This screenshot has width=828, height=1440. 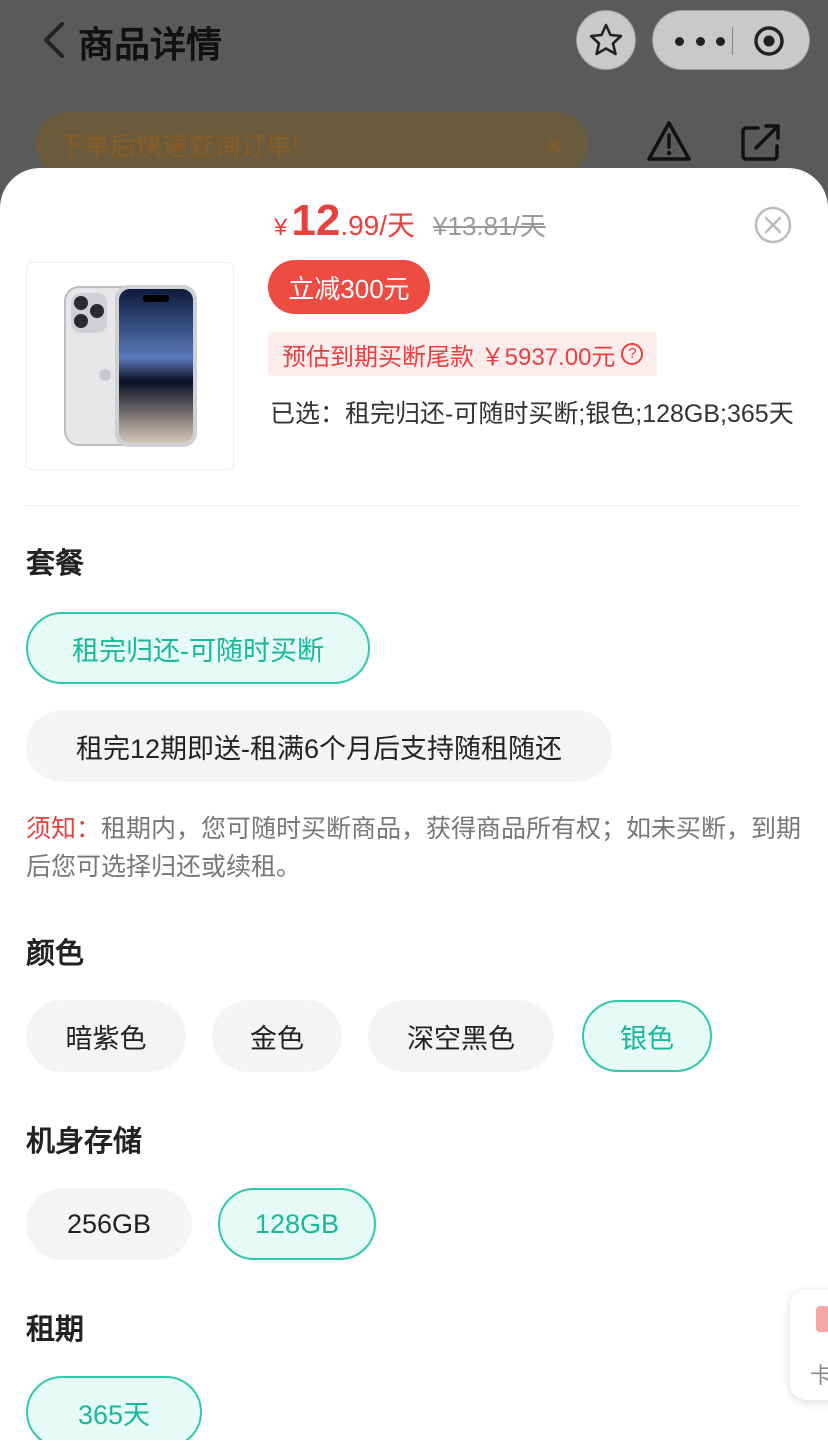 I want to click on floating-service-card: 卡, so click(x=809, y=1345).